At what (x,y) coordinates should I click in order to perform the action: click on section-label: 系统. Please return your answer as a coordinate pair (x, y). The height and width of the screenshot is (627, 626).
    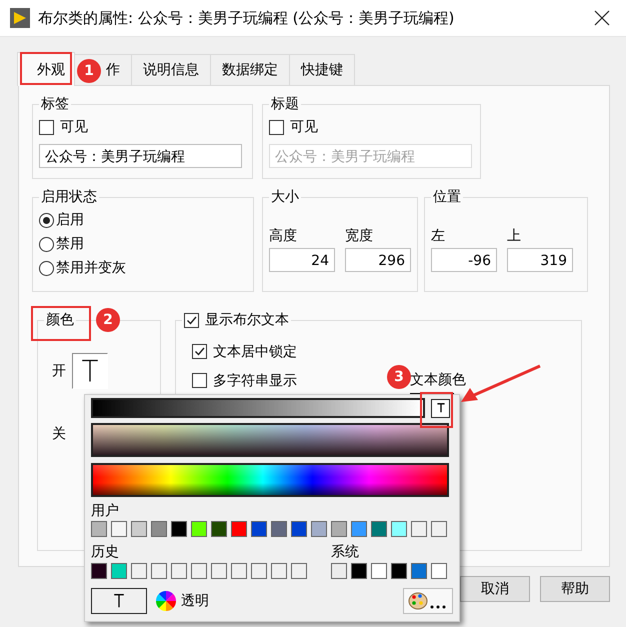
    Looking at the image, I should click on (345, 552).